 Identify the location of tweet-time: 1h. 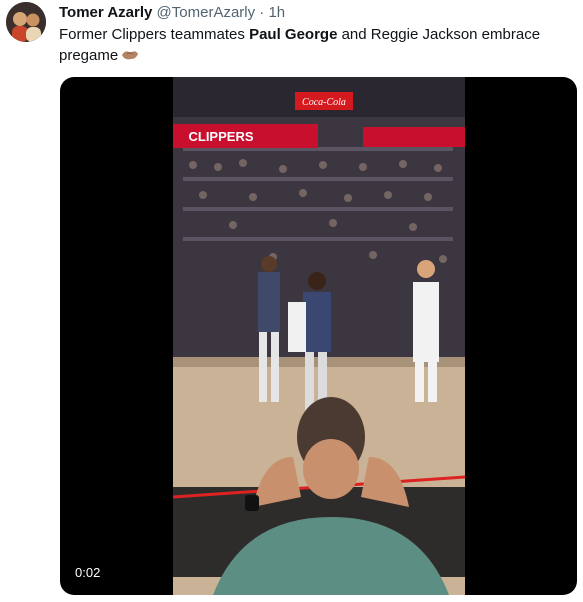
(276, 12).